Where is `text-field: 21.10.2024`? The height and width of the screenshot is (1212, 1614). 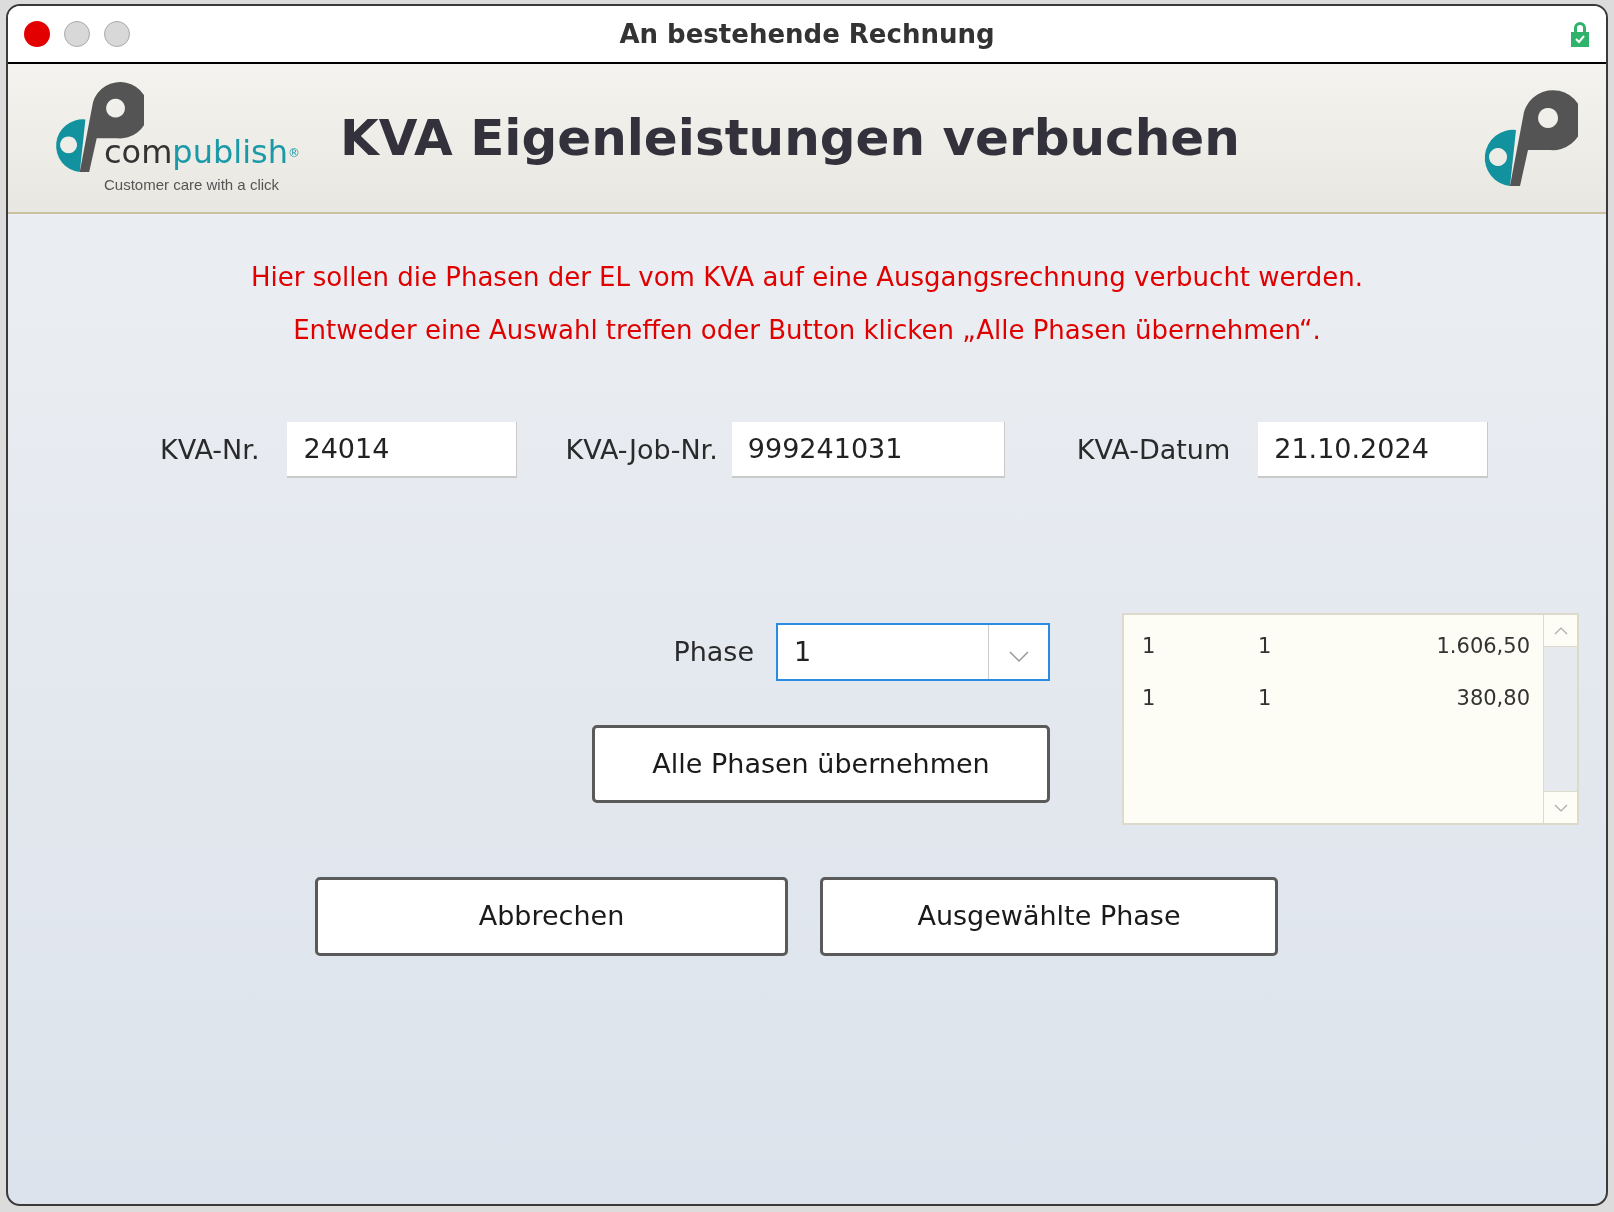
text-field: 21.10.2024 is located at coordinates (1373, 450).